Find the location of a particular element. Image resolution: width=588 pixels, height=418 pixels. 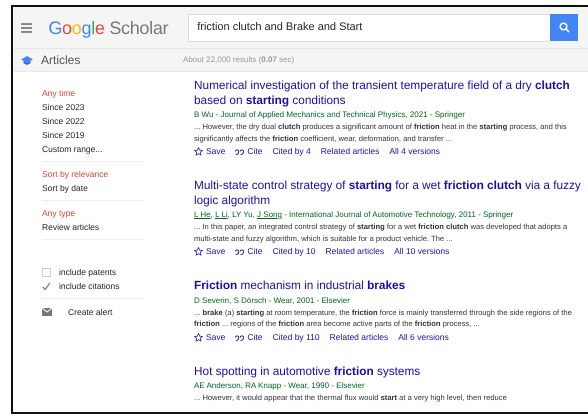

filter-link: Sort by date is located at coordinates (93, 188).